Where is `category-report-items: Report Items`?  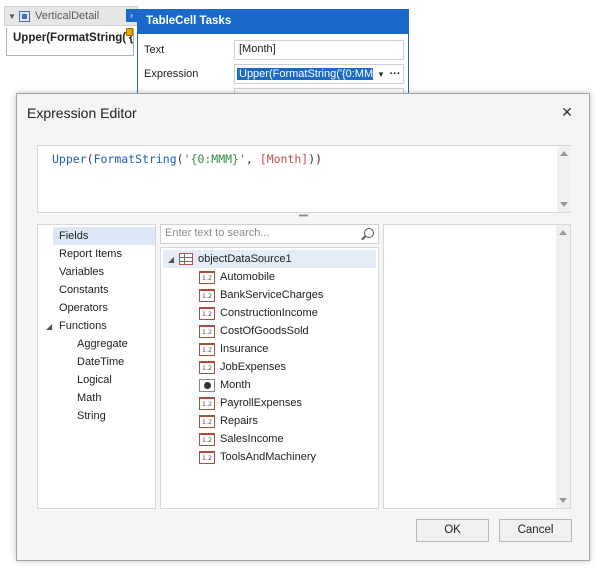 category-report-items: Report Items is located at coordinates (96, 254).